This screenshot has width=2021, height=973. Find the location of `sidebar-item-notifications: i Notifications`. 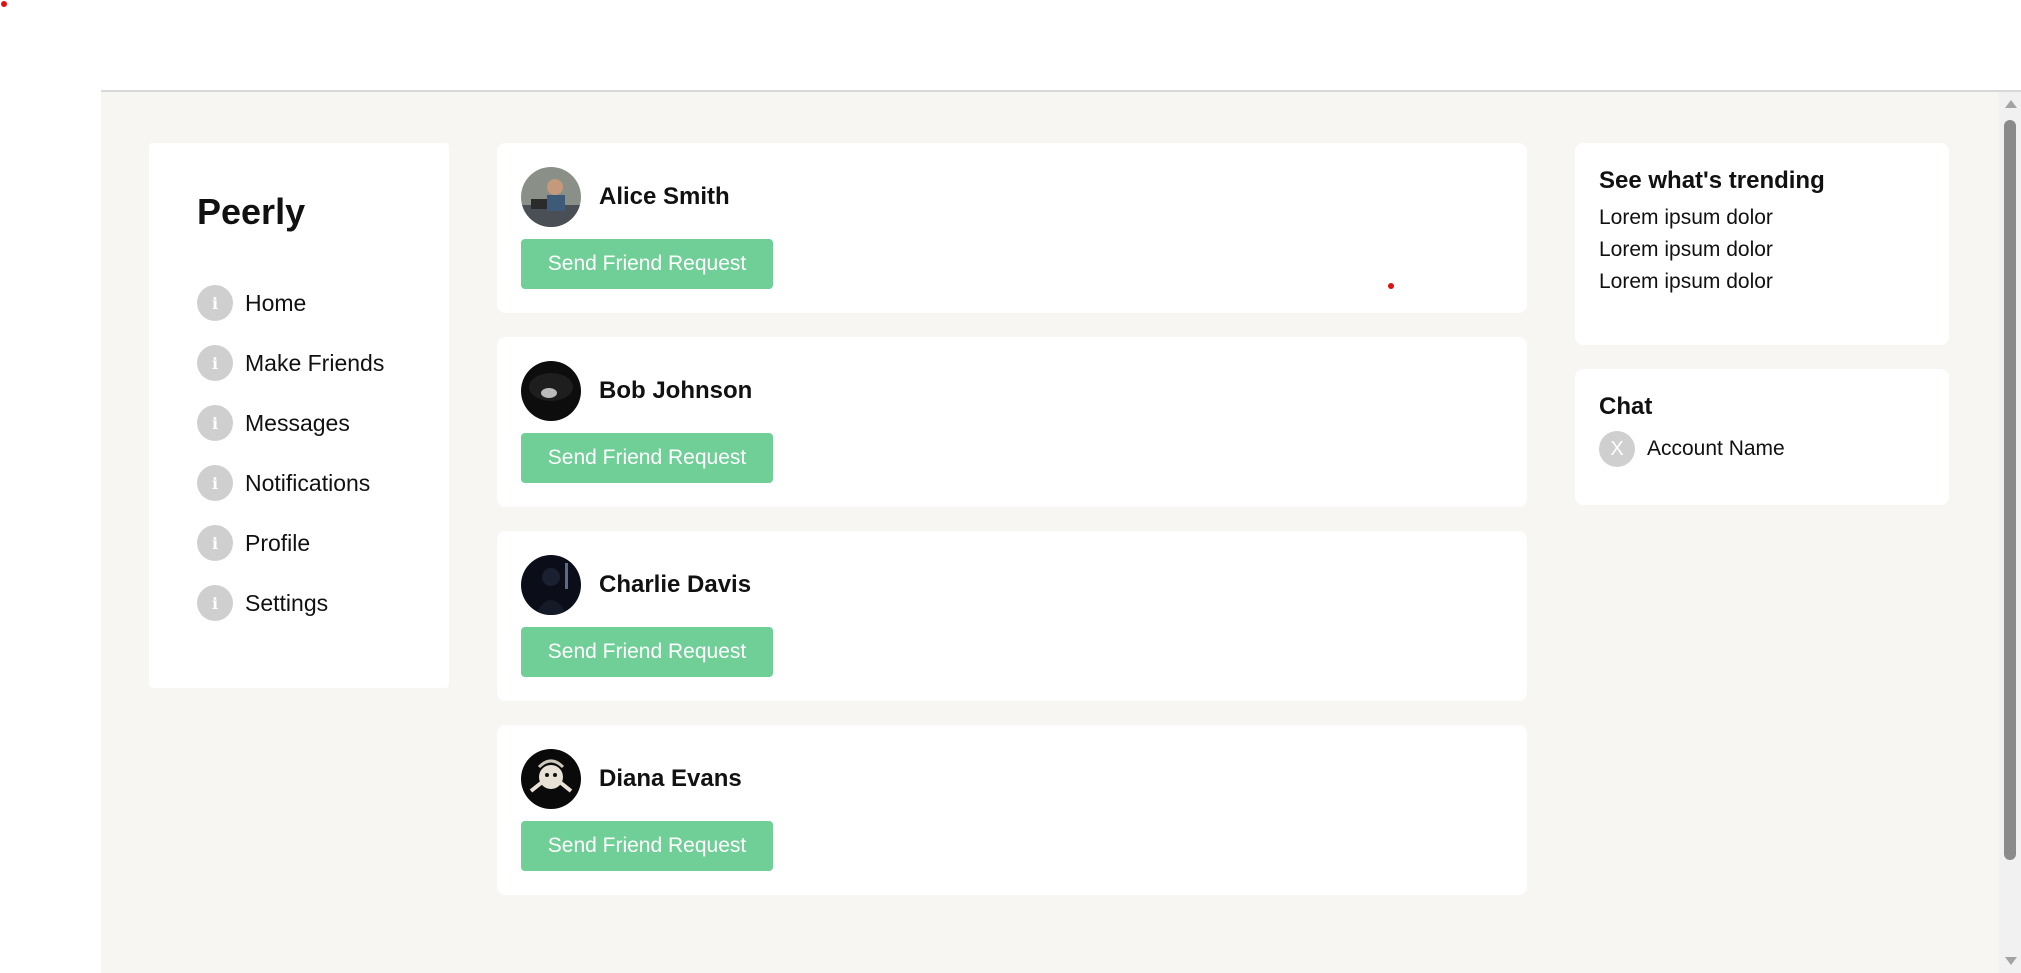

sidebar-item-notifications: i Notifications is located at coordinates (299, 483).